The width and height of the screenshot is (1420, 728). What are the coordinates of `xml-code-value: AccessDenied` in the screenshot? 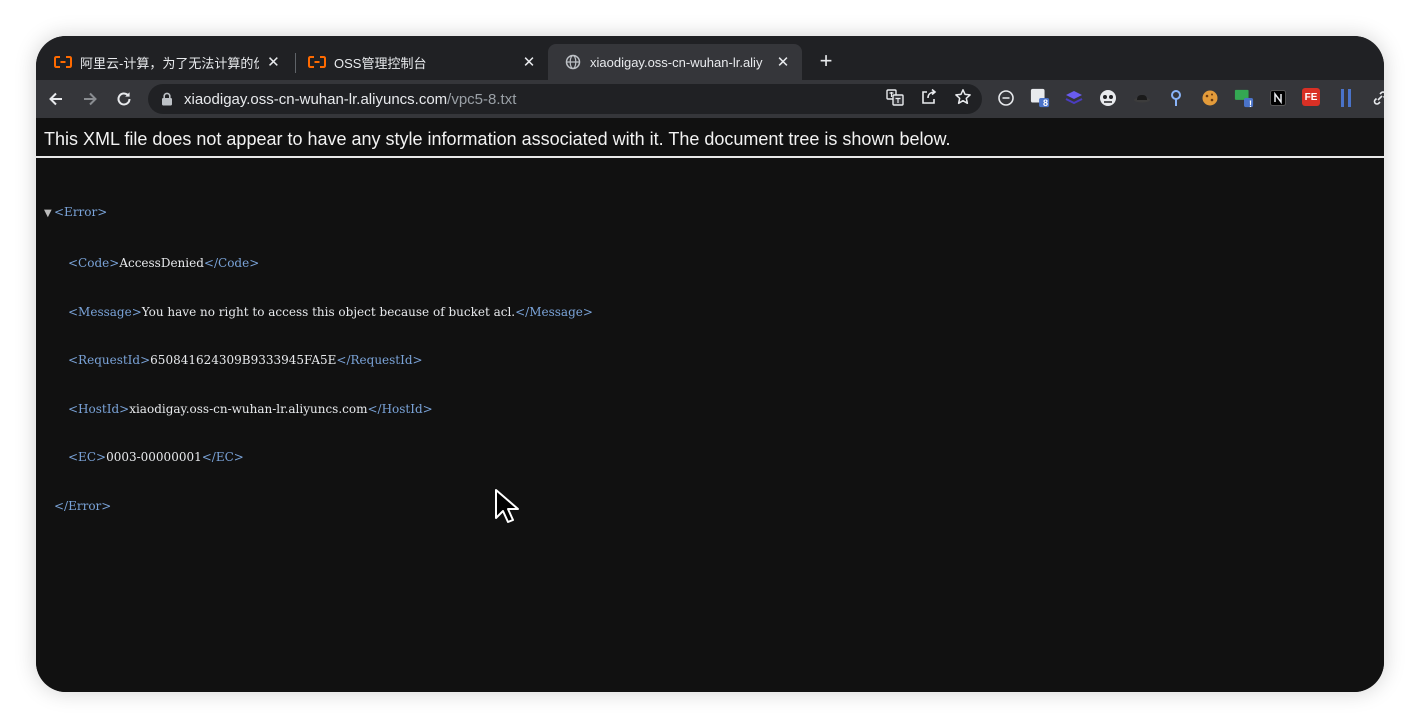 It's located at (161, 263).